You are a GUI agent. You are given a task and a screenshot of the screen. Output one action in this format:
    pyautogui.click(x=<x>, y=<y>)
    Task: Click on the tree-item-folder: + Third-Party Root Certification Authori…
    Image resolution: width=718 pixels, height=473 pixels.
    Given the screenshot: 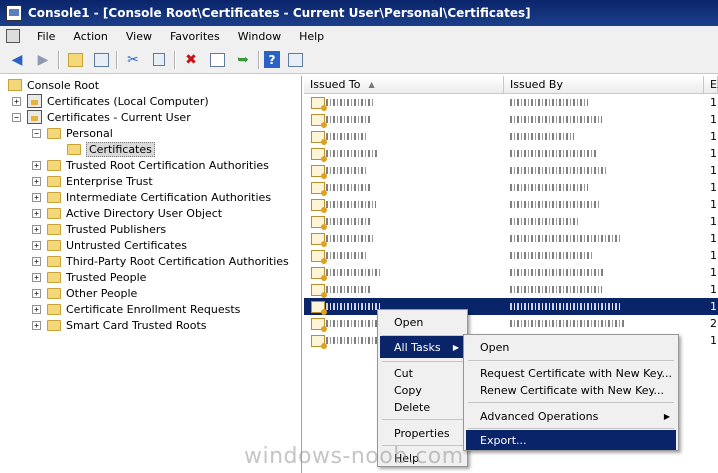 What is the action you would take?
    pyautogui.click(x=160, y=261)
    